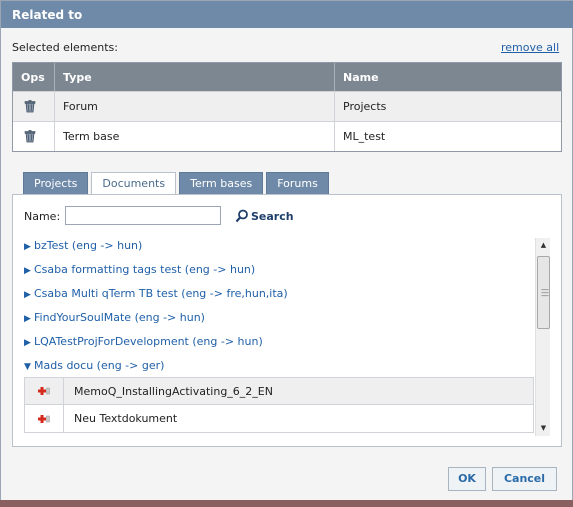 The image size is (573, 507). Describe the element at coordinates (467, 479) in the screenshot. I see `ok-button: OK` at that location.